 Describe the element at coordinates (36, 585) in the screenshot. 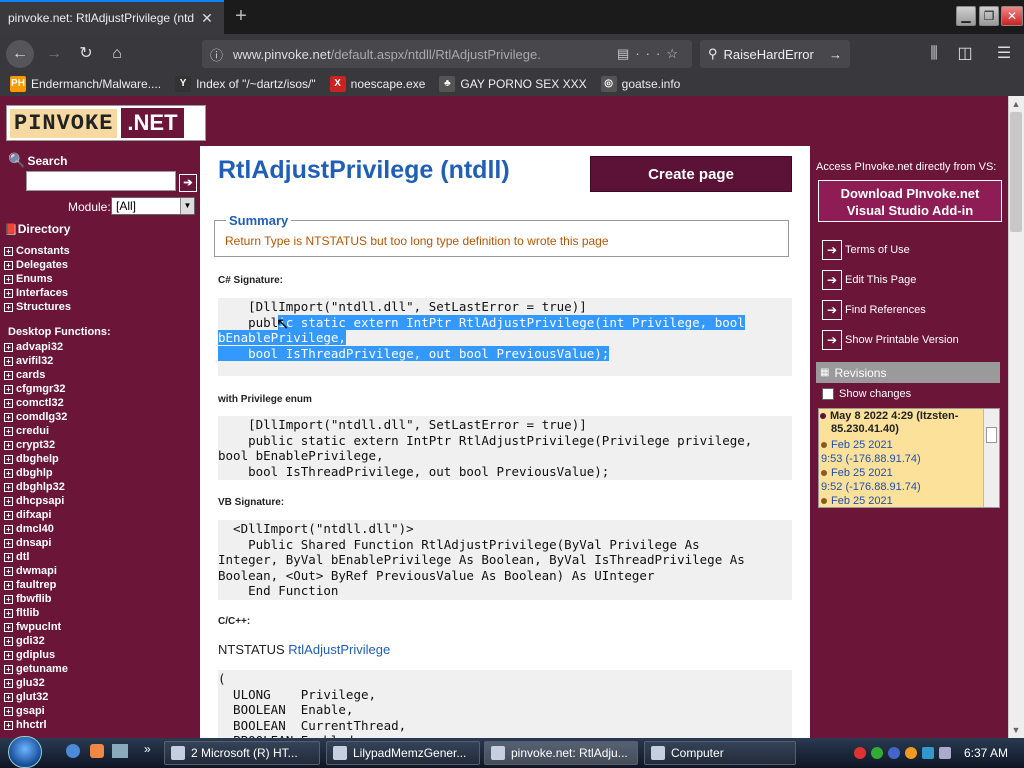

I see `module-item: + faultrep` at that location.